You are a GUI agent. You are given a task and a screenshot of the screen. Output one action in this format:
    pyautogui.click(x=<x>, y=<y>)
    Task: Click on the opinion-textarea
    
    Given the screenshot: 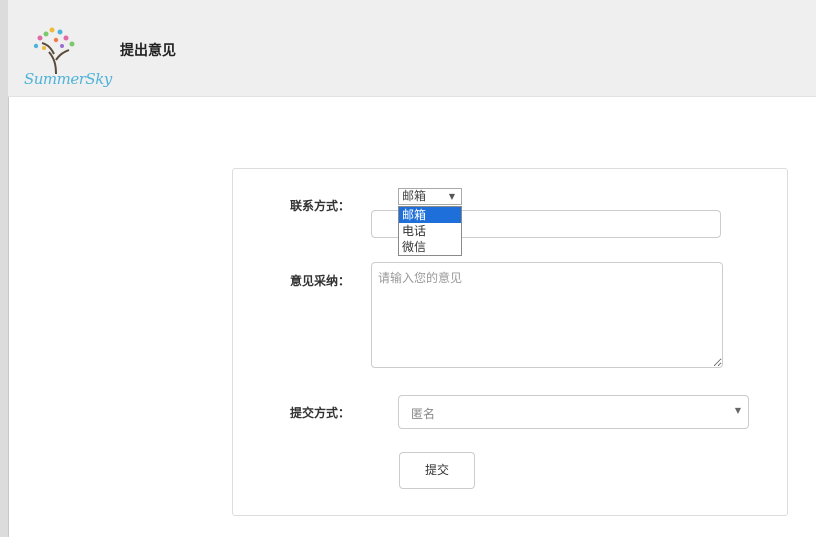 What is the action you would take?
    pyautogui.click(x=547, y=315)
    